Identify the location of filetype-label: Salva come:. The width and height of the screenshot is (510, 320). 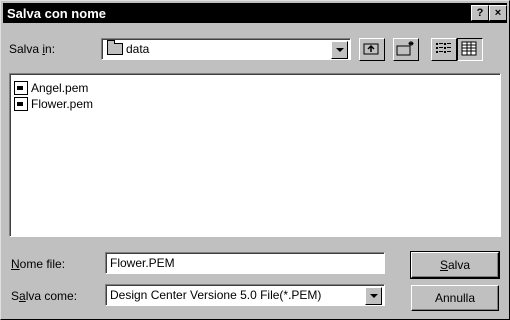
(44, 296).